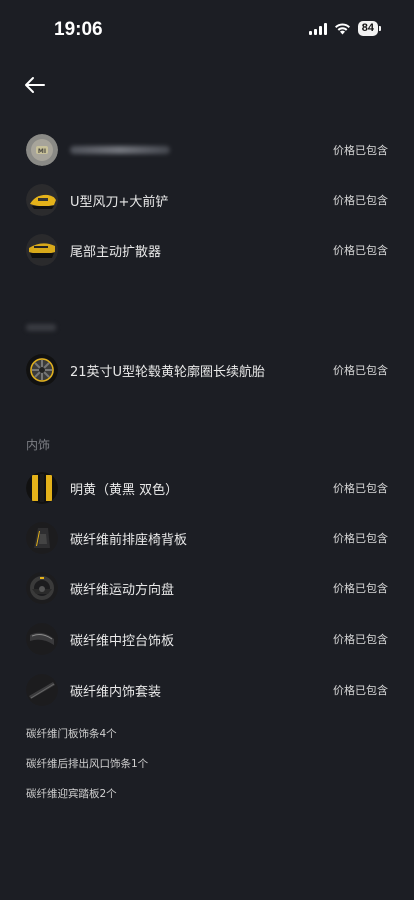 The image size is (414, 900). What do you see at coordinates (207, 538) in the screenshot?
I see `list-item: 碳纤维前排座椅背板 价格已包含` at bounding box center [207, 538].